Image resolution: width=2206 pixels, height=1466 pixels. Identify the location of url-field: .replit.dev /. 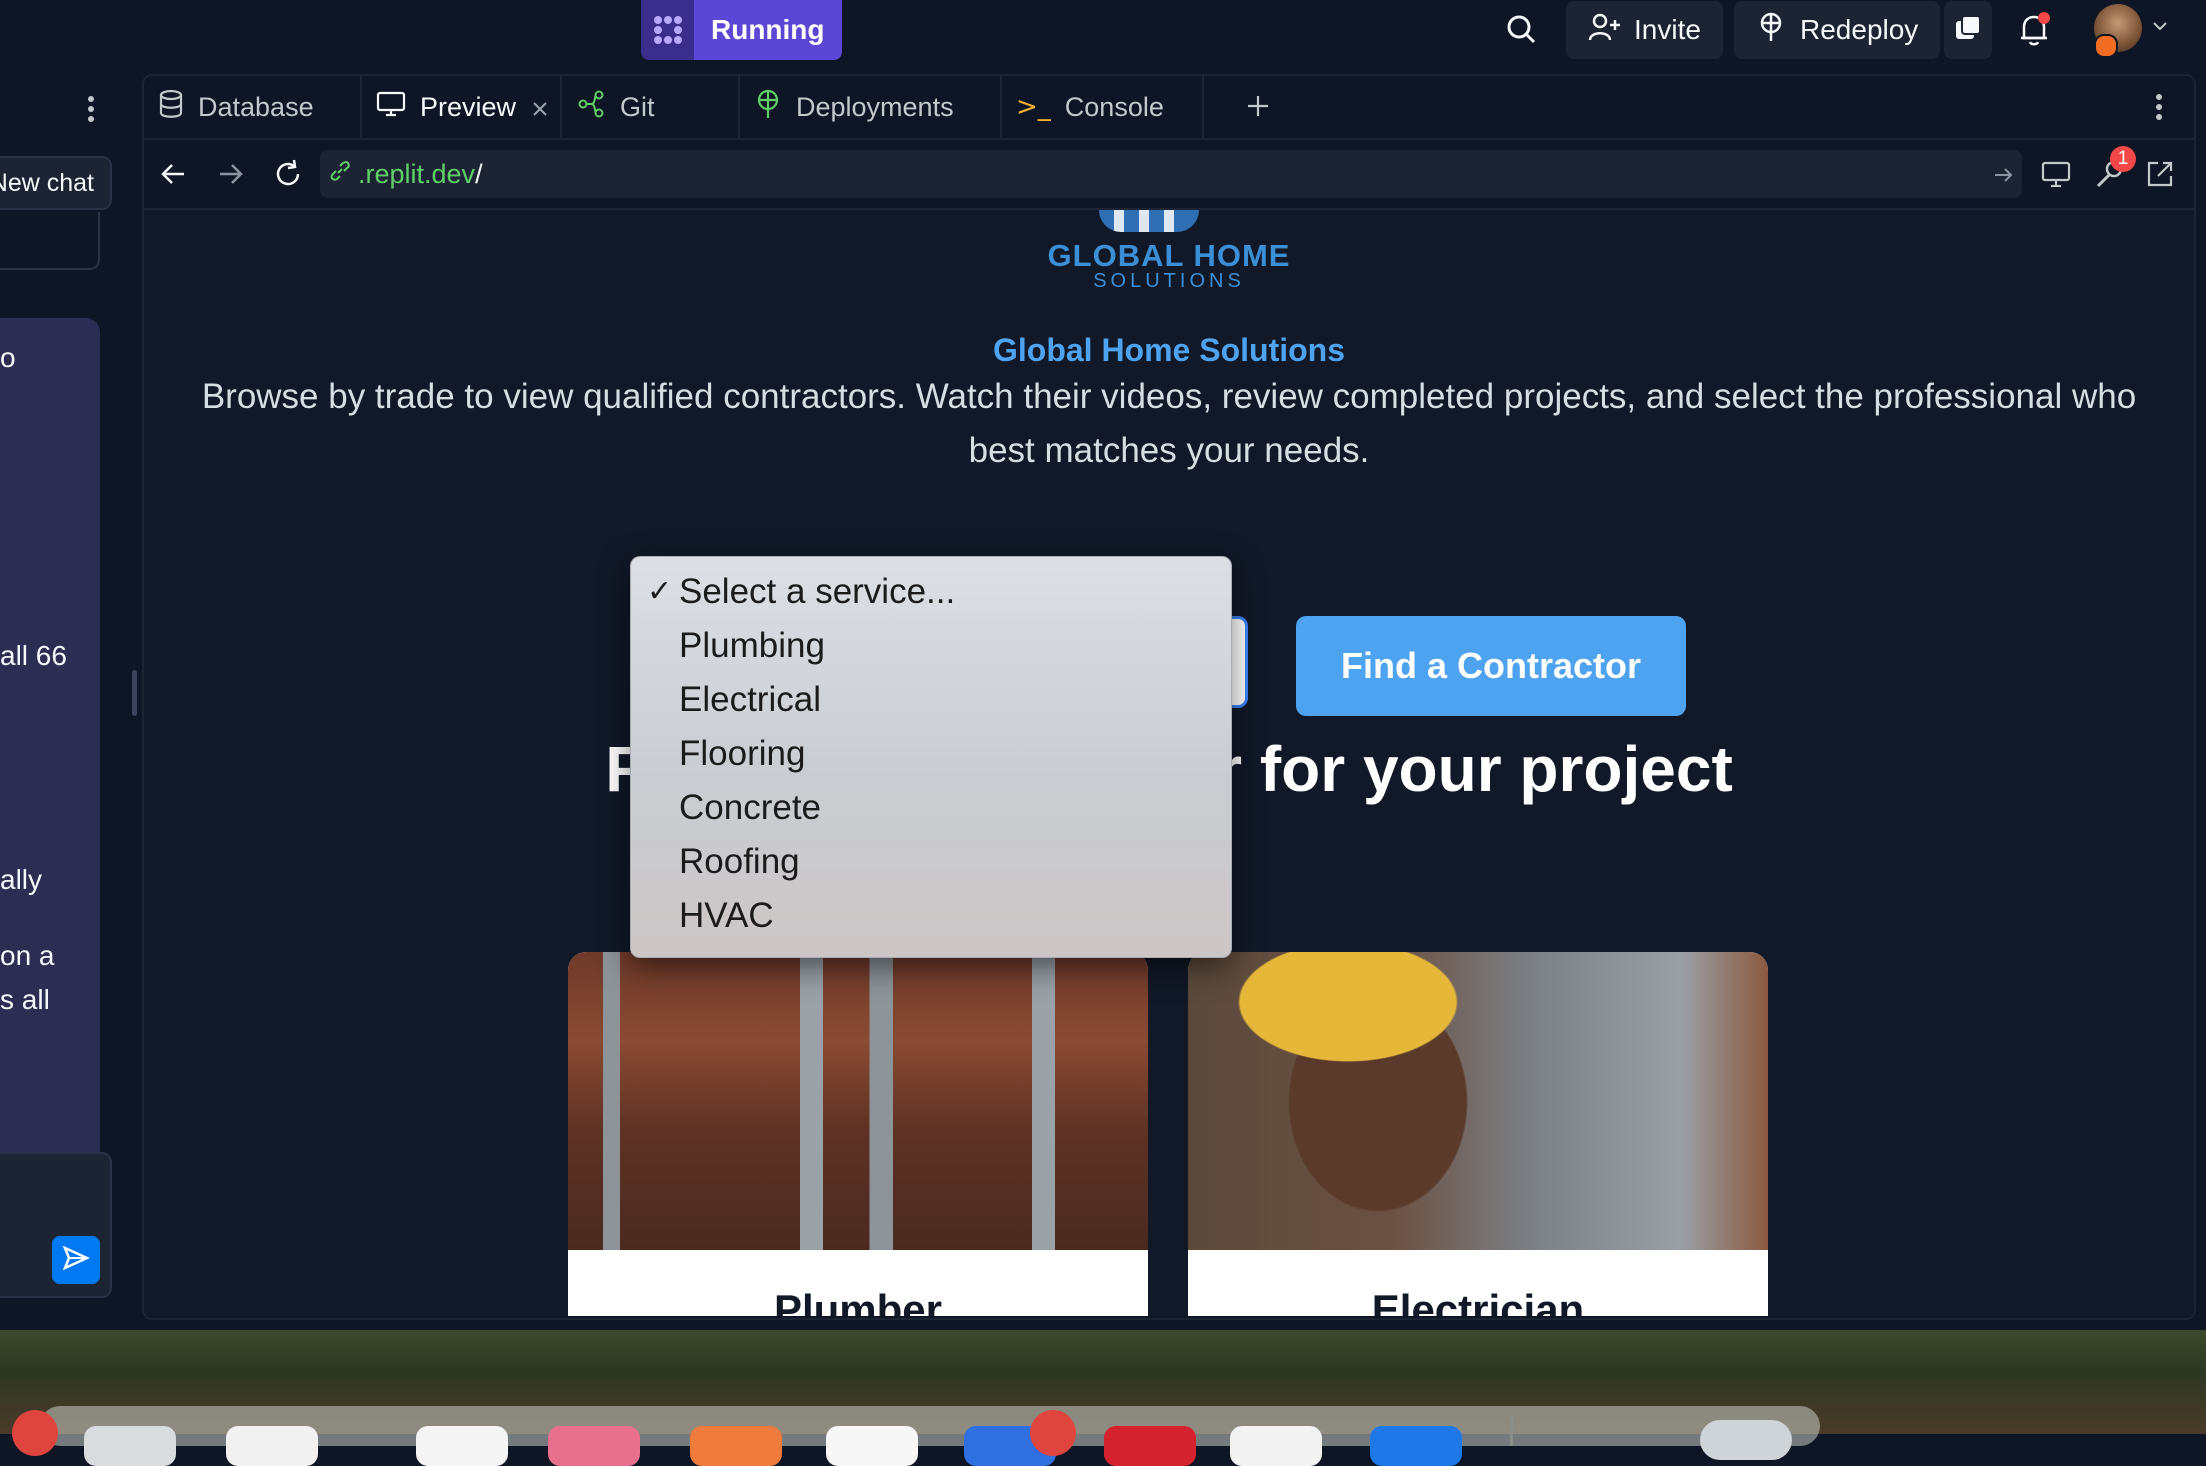
(1171, 174).